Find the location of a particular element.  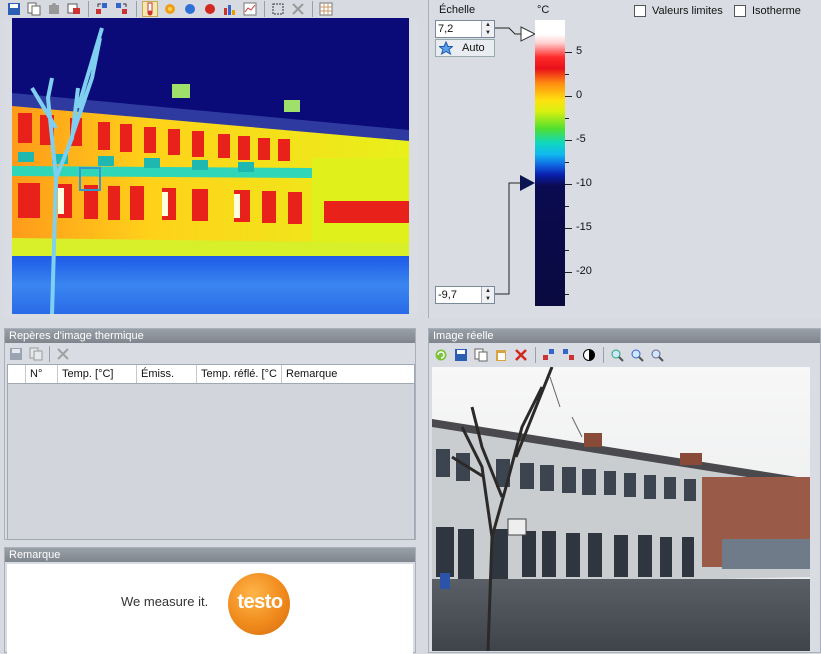

select-area-icon is located at coordinates (278, 9).